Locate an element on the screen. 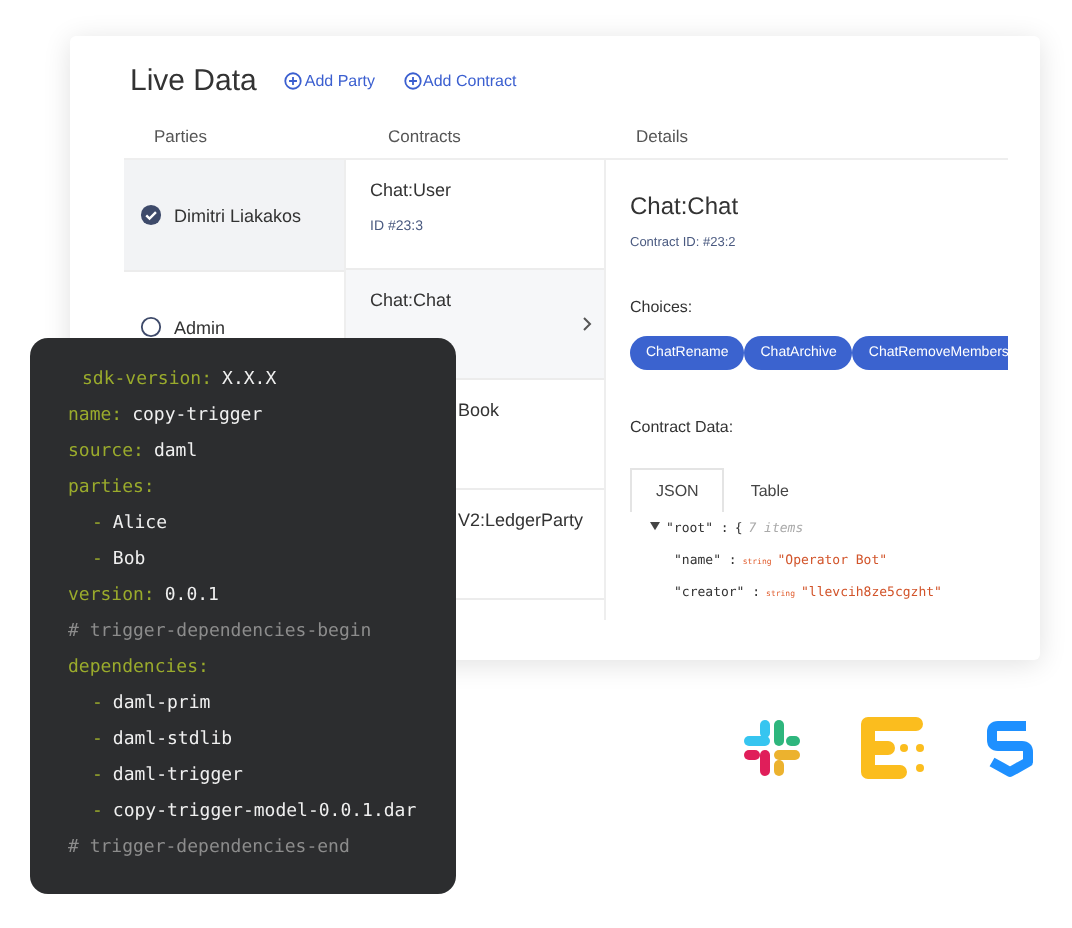 The image size is (1072, 928). yaml-key: parties: is located at coordinates (111, 488).